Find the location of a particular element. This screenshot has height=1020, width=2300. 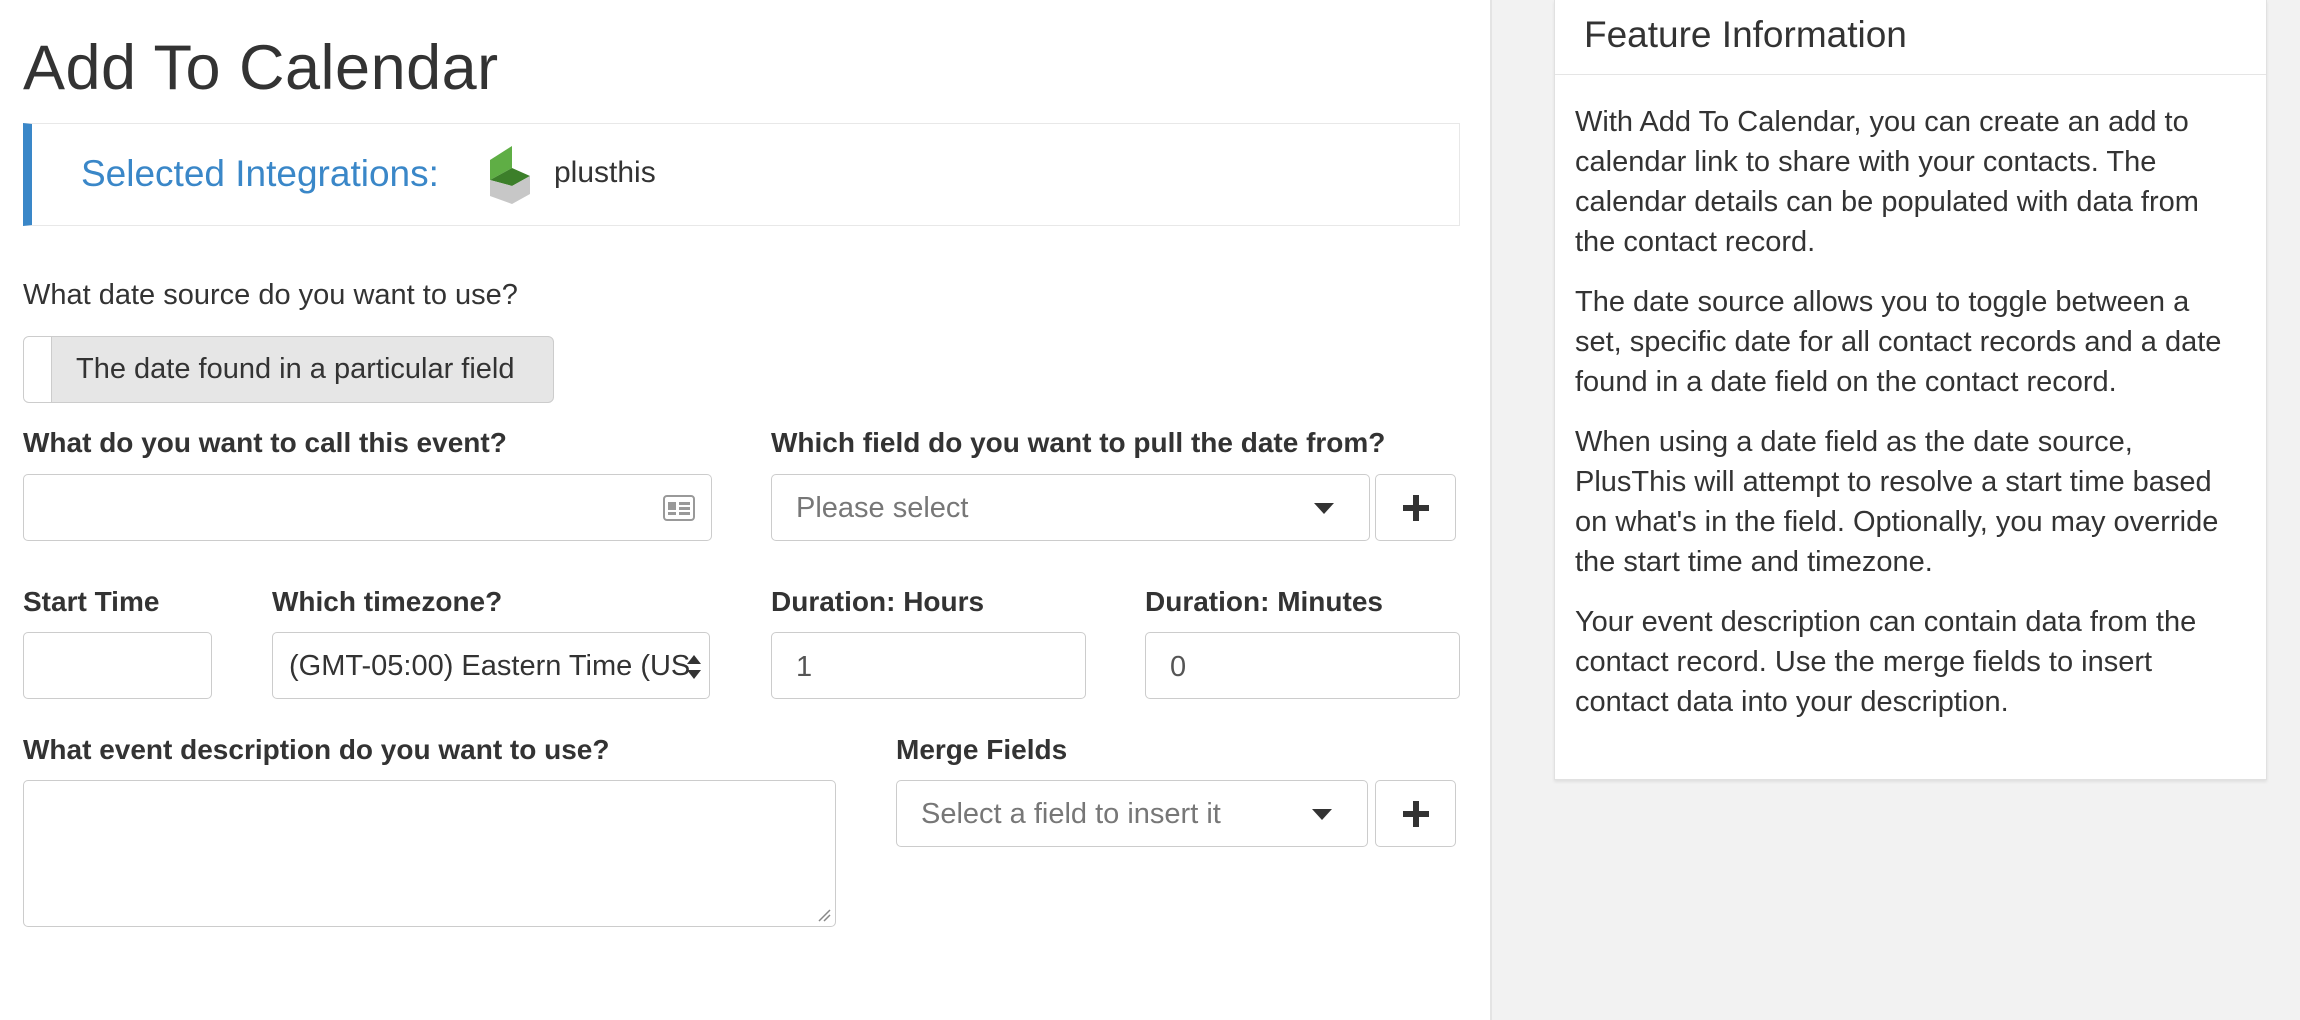

date-field-selected: Please select is located at coordinates (882, 508).